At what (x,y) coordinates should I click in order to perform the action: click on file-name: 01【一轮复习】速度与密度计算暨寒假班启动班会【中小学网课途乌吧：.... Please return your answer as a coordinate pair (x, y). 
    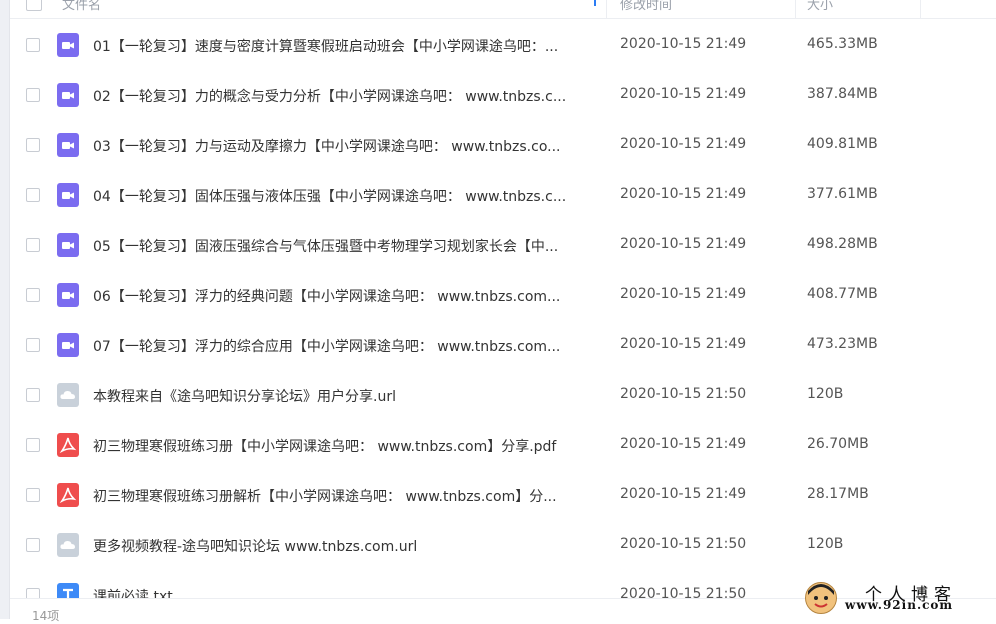
    Looking at the image, I should click on (348, 46).